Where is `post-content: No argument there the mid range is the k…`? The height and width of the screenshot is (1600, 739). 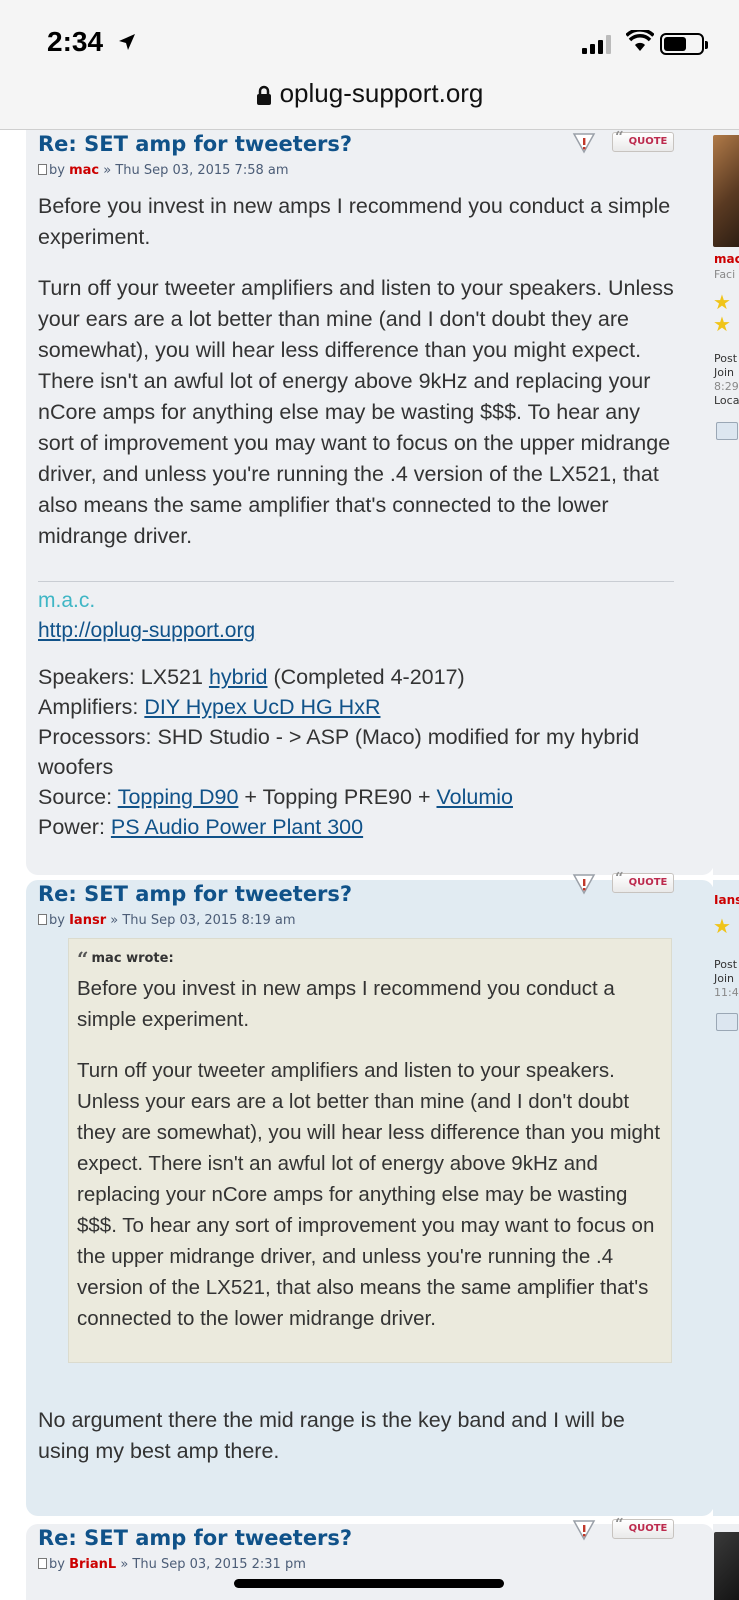
post-content: No argument there the mid range is the k… is located at coordinates (358, 1446).